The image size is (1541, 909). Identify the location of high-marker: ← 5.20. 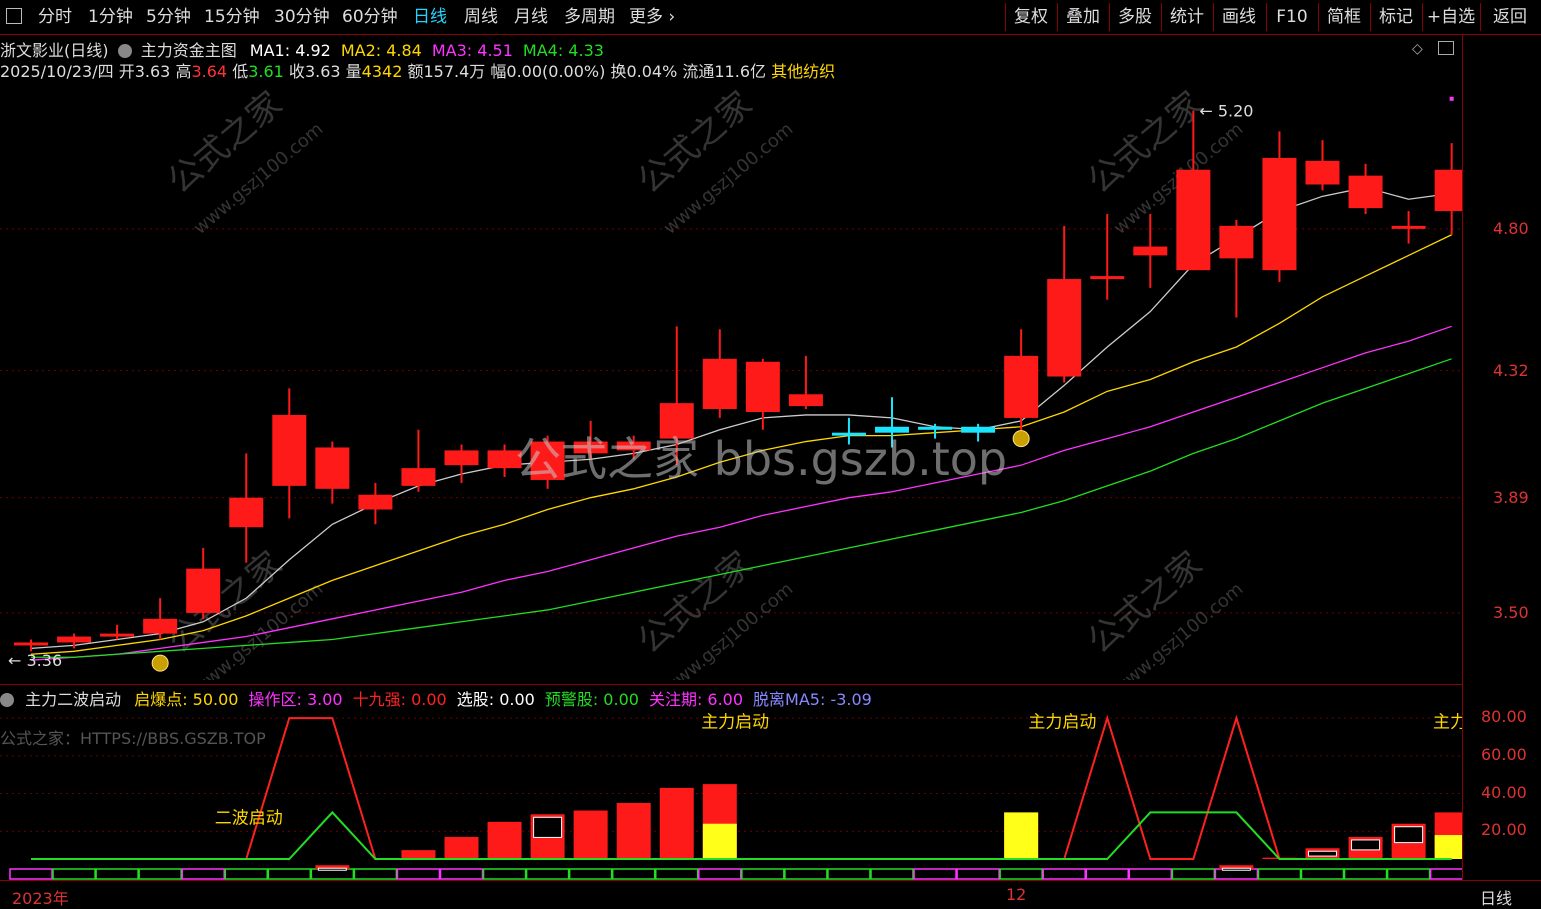
(1226, 111).